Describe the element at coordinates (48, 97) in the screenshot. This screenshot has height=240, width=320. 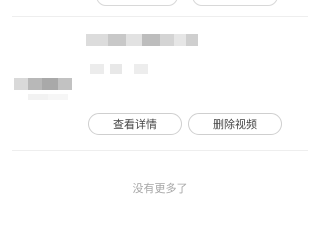
I see `video-meta-redacted` at that location.